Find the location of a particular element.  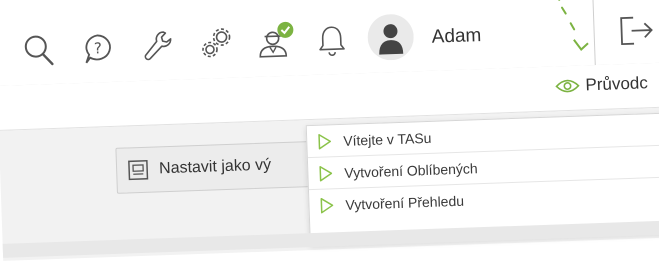

wrench-icon is located at coordinates (156, 45).